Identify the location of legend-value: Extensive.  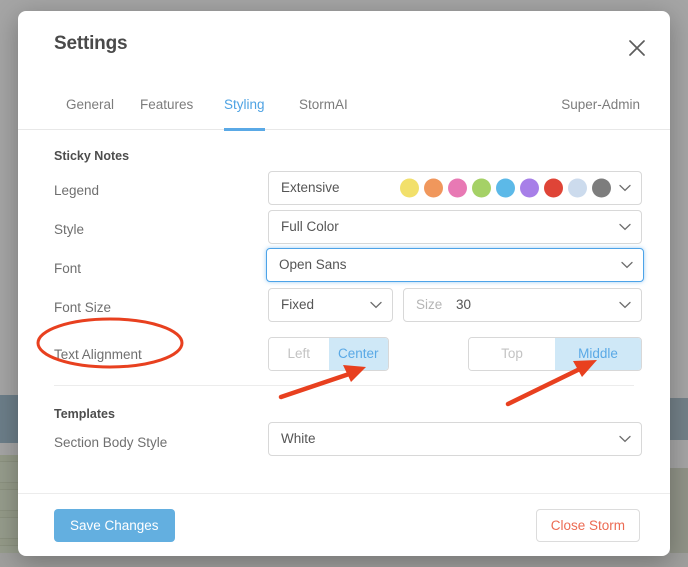
(310, 187).